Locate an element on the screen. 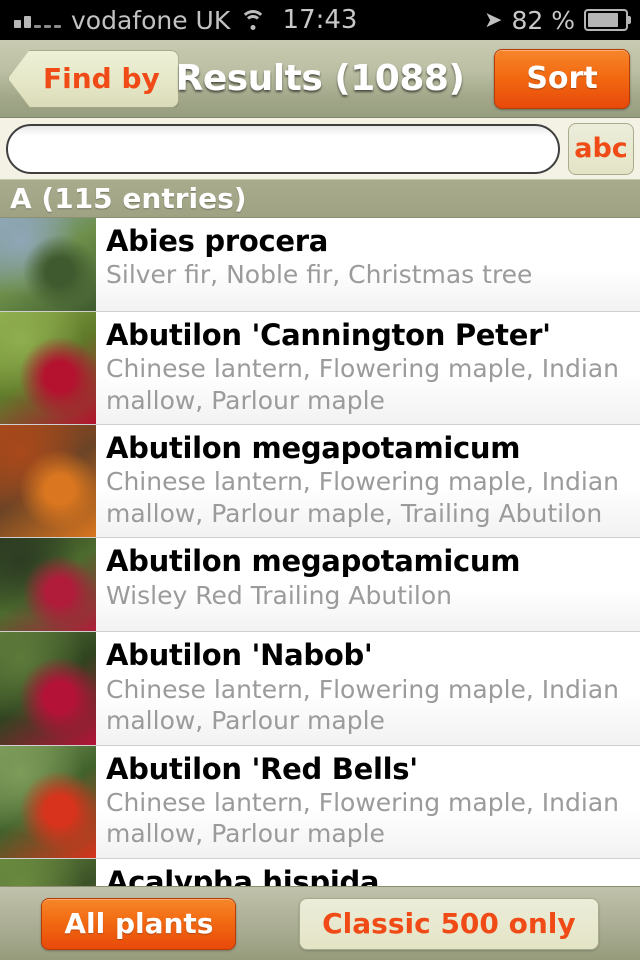 This screenshot has width=640, height=960. status-bar: vodafone UK 17:43 ➤ 82 % is located at coordinates (320, 20).